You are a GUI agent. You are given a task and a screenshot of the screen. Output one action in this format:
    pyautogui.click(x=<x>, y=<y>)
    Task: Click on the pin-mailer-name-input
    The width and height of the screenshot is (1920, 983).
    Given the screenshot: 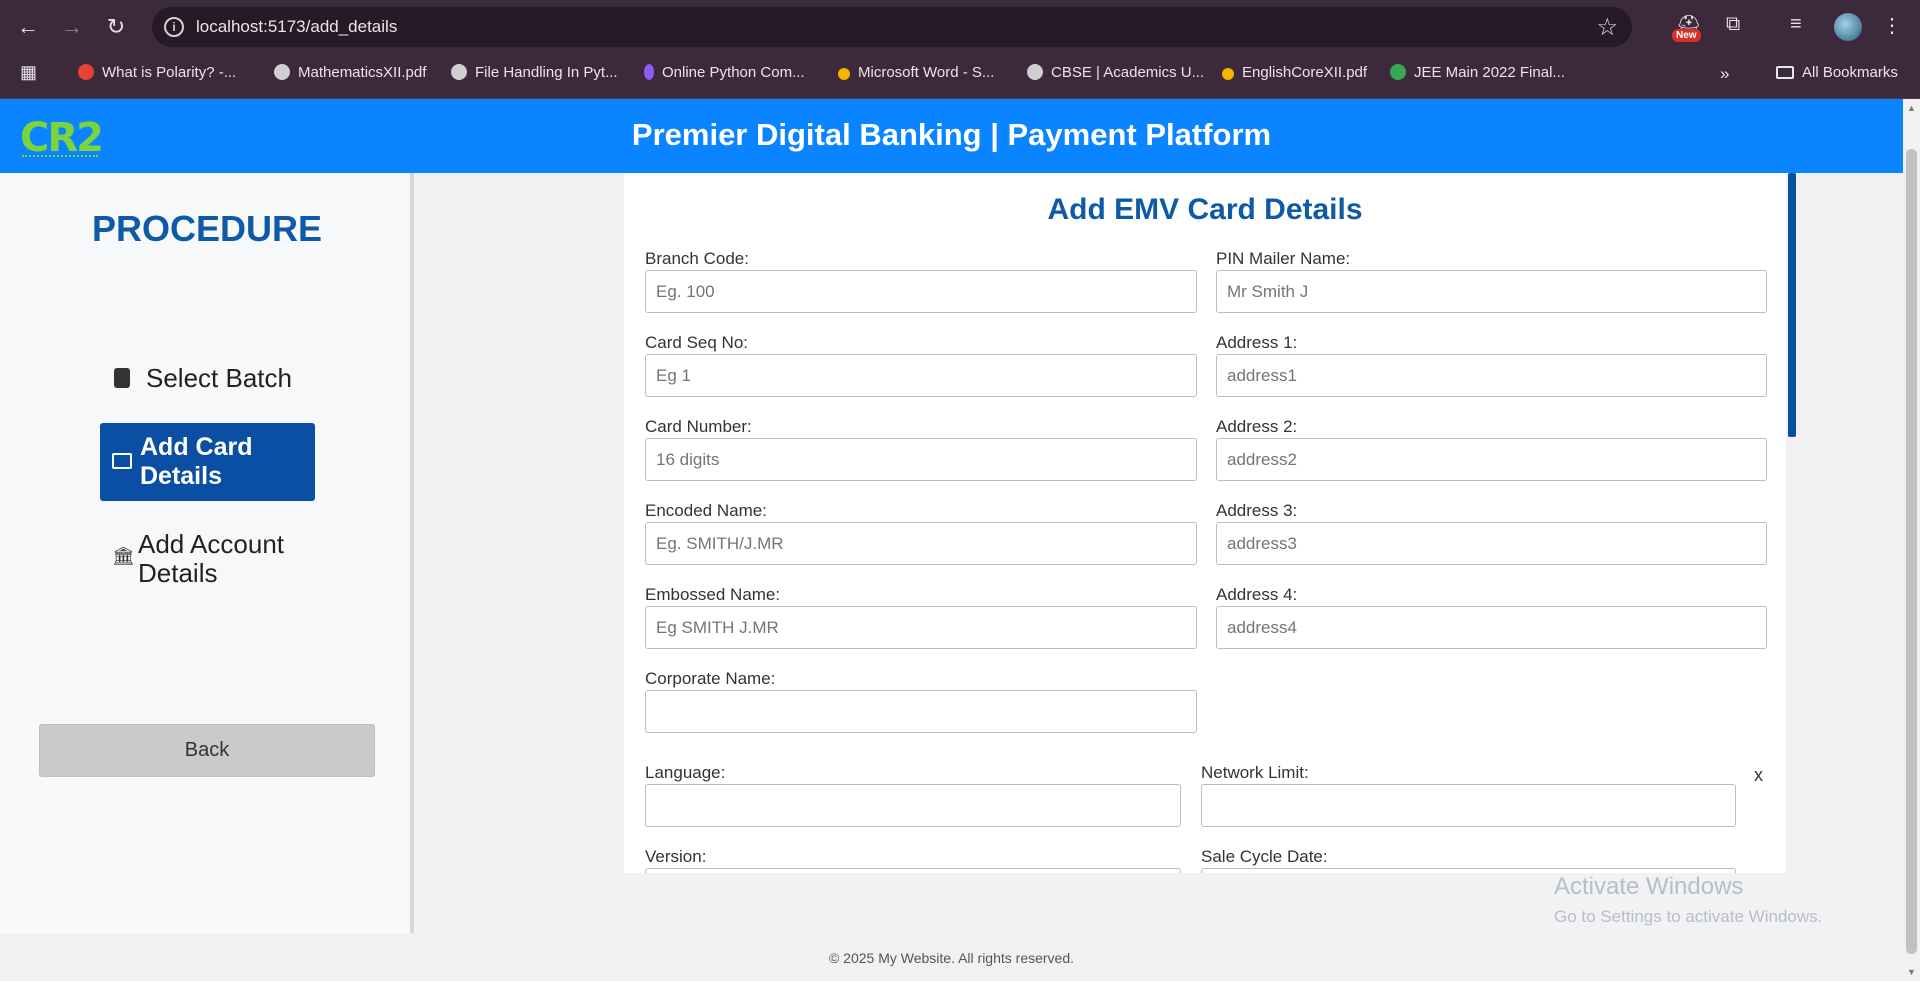 What is the action you would take?
    pyautogui.click(x=1491, y=291)
    